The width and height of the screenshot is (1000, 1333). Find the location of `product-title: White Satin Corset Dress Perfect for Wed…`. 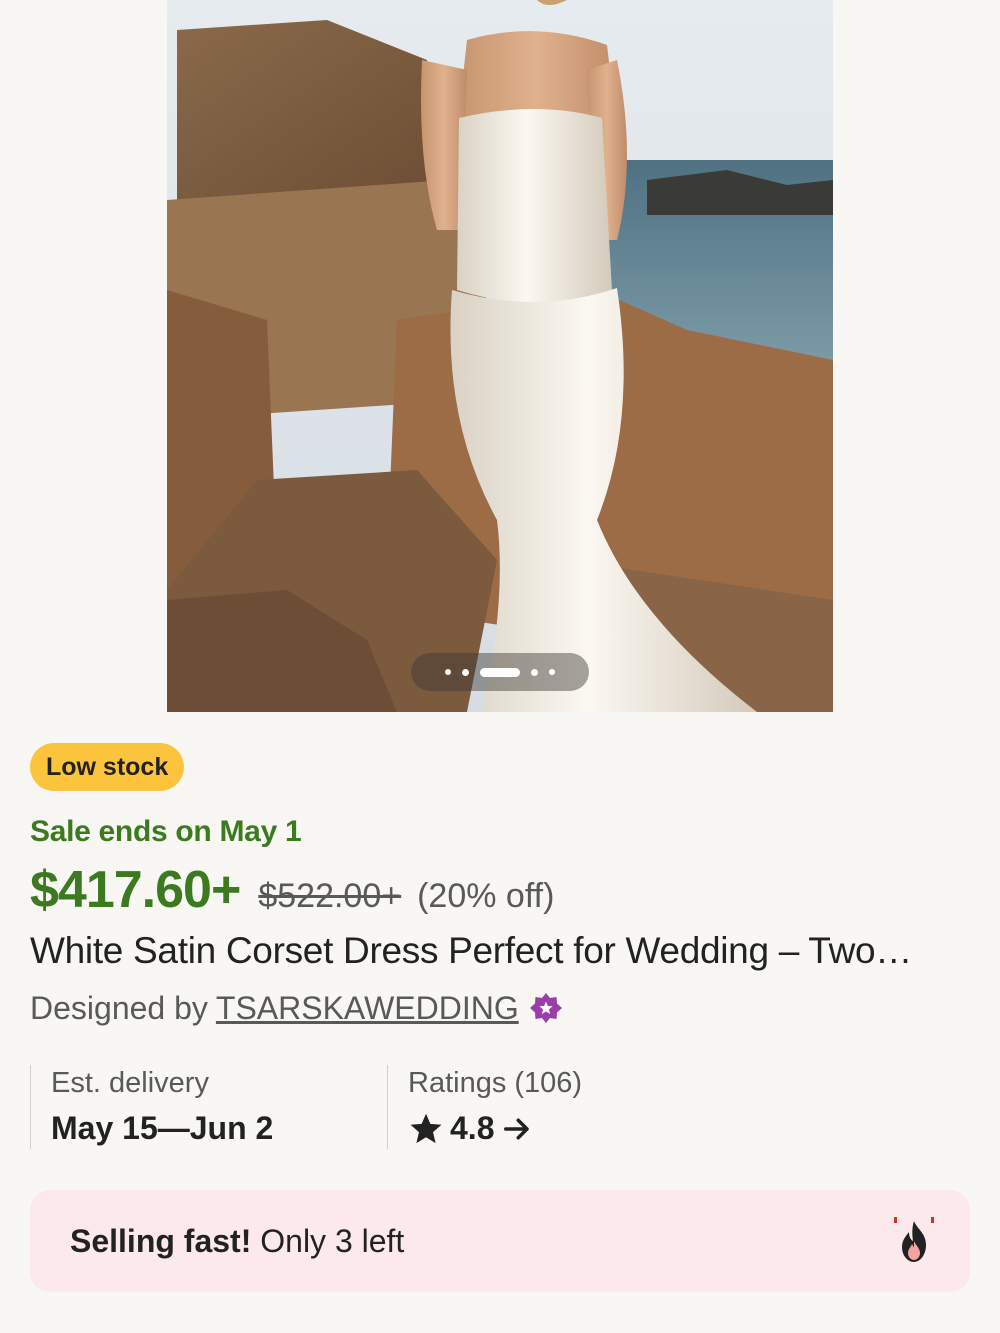

product-title: White Satin Corset Dress Perfect for Wed… is located at coordinates (500, 951).